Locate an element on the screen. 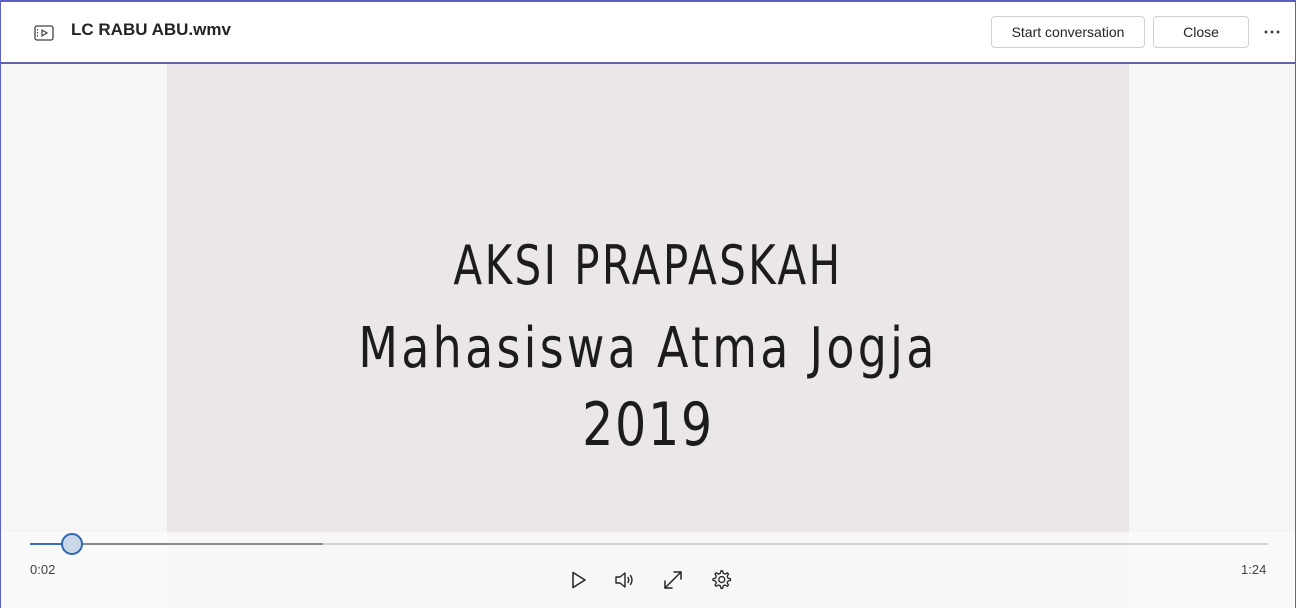 This screenshot has width=1296, height=608. start-conversation-button: Start conversation is located at coordinates (1068, 32).